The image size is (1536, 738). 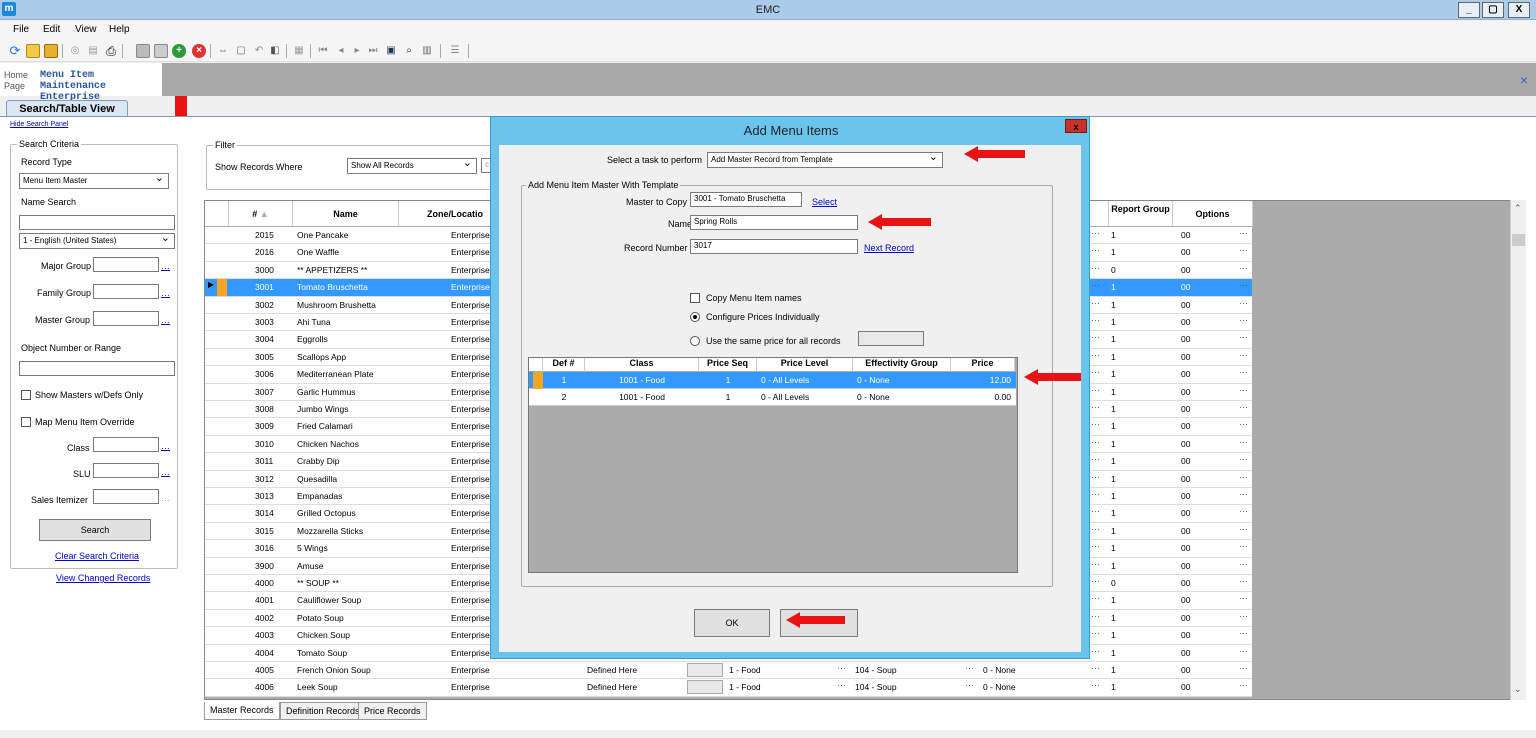 I want to click on language-select: 1 - English (United States), so click(x=97, y=240).